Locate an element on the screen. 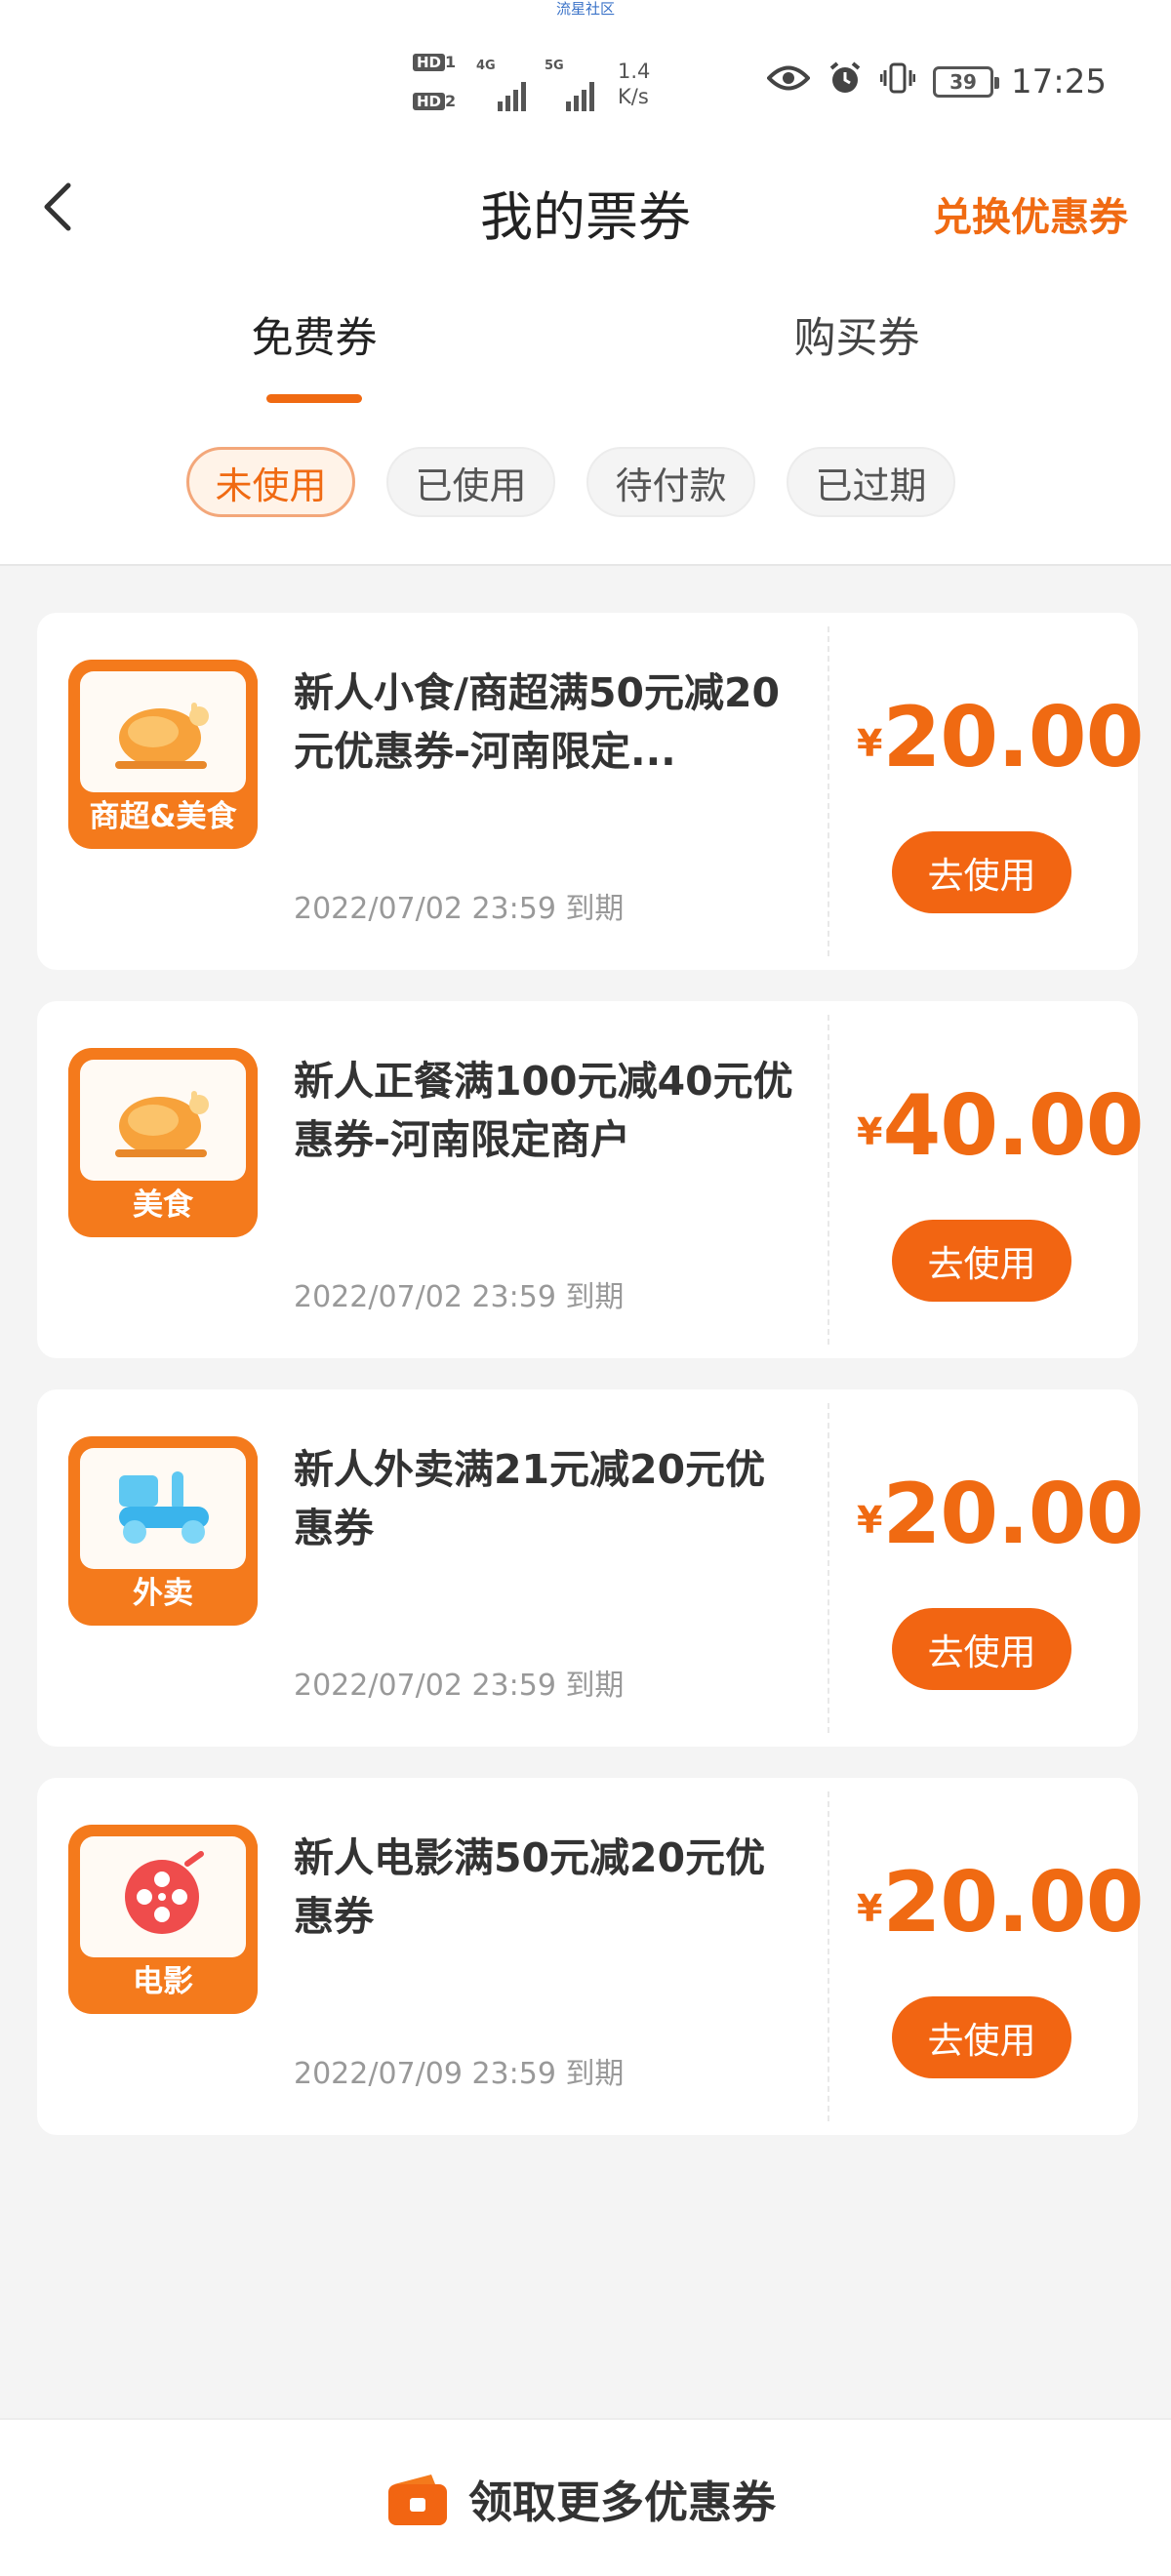  coupon-category-badge: 外卖 is located at coordinates (163, 1531).